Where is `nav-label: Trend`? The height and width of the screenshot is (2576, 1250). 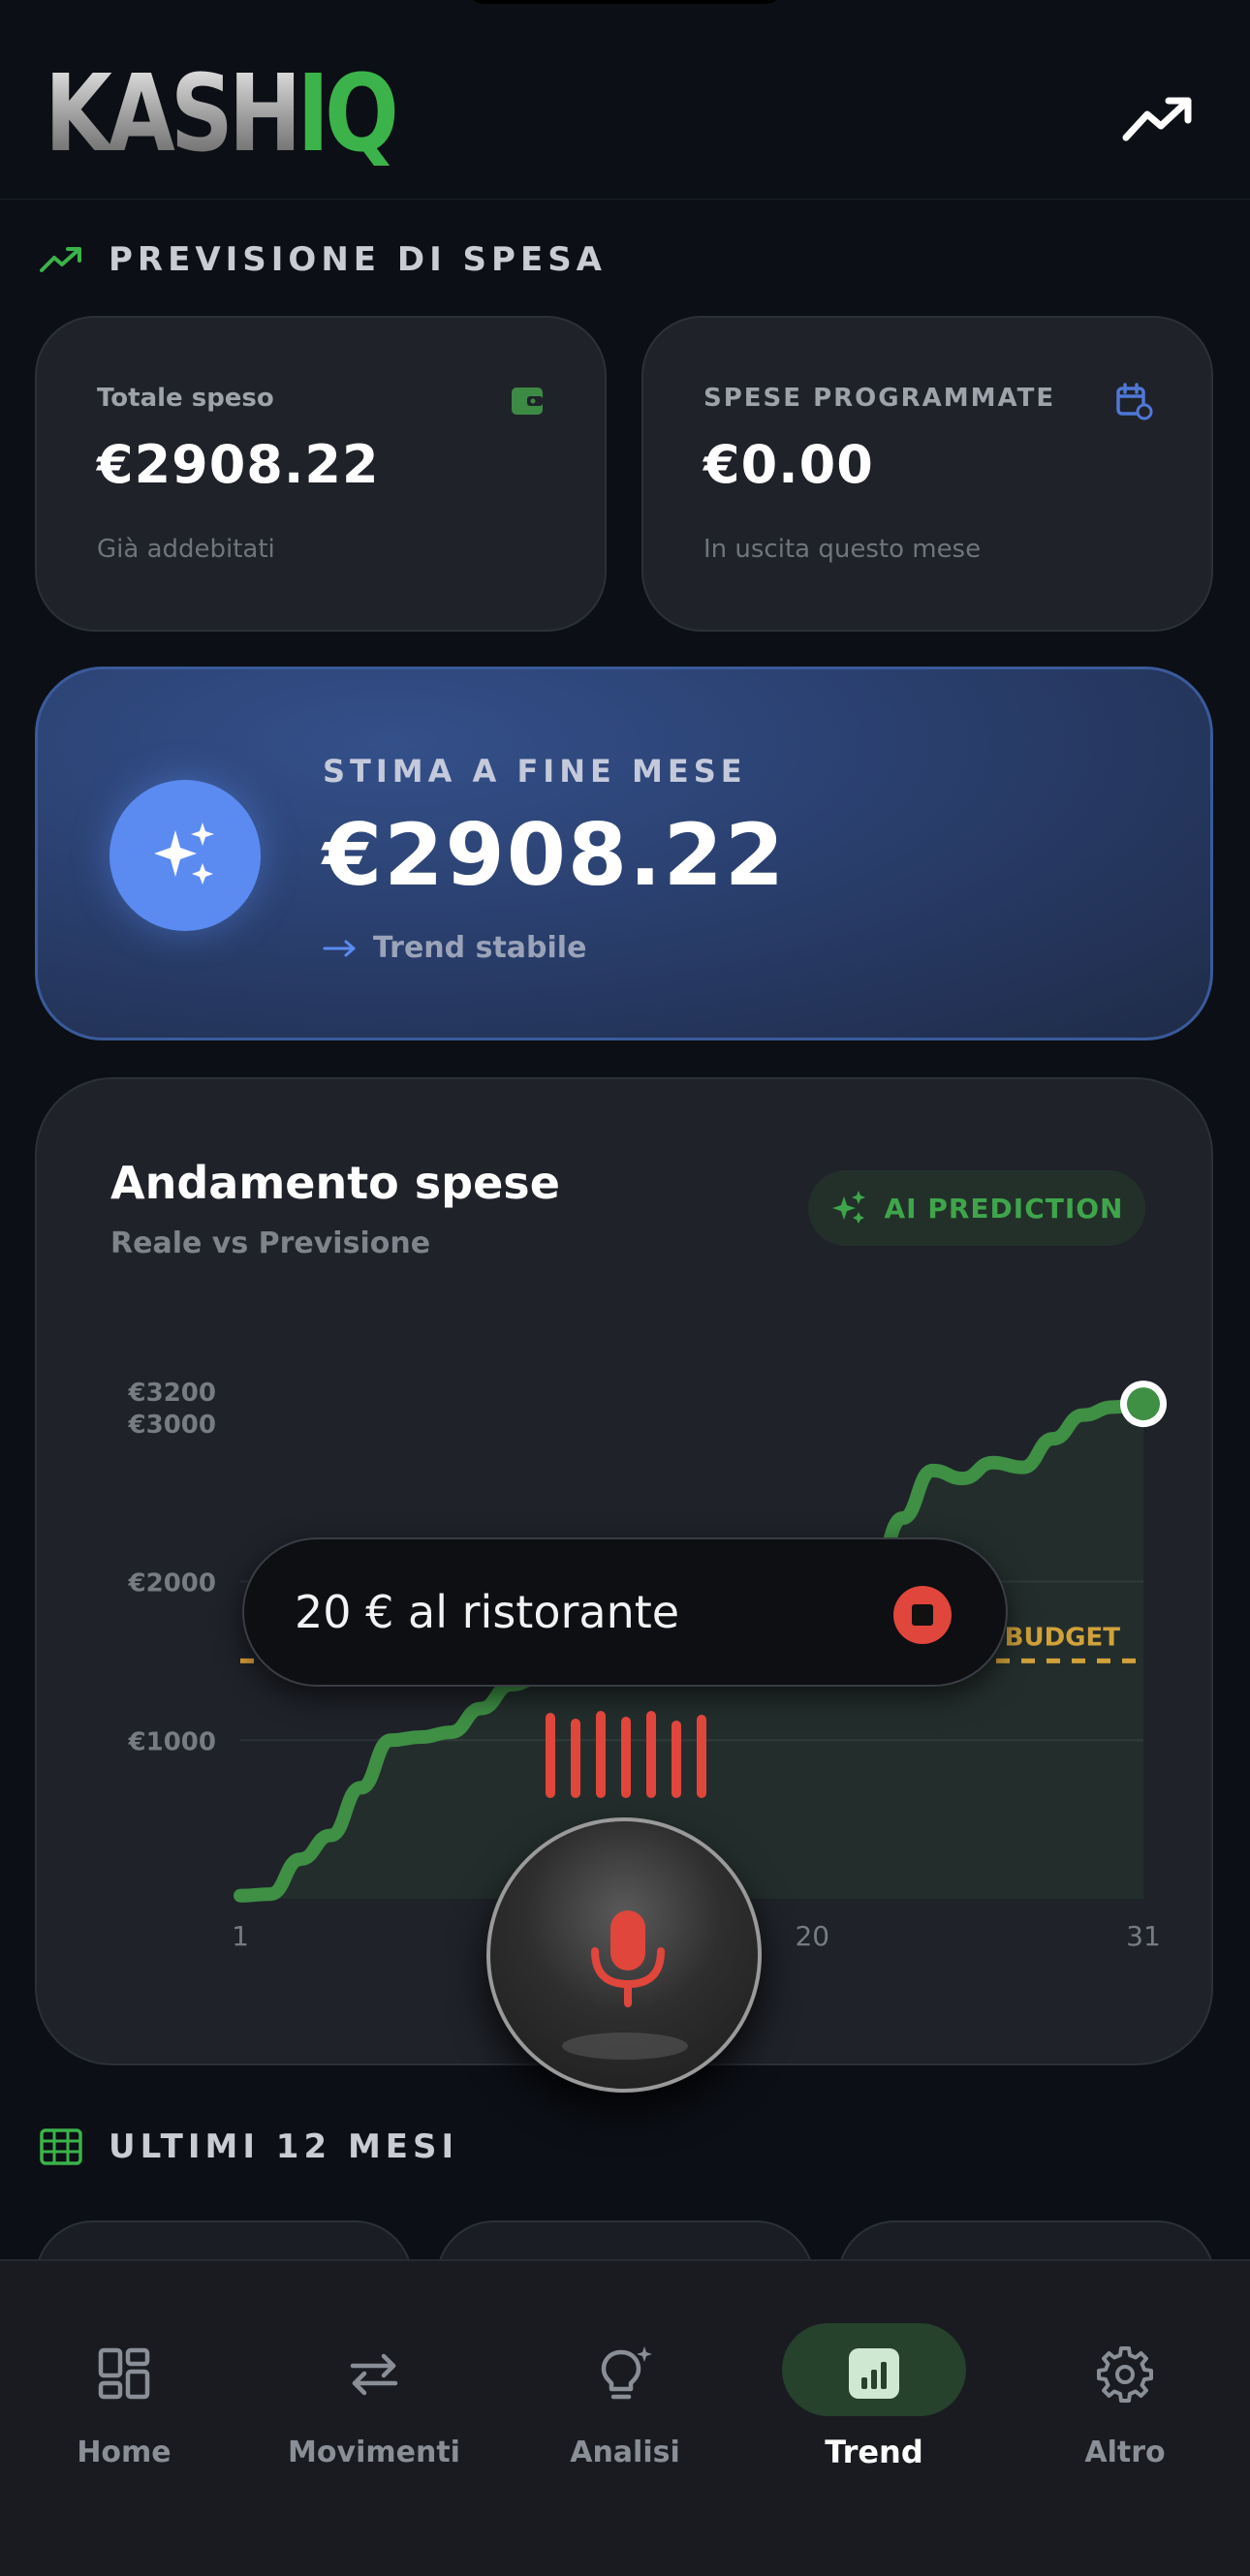 nav-label: Trend is located at coordinates (874, 2452).